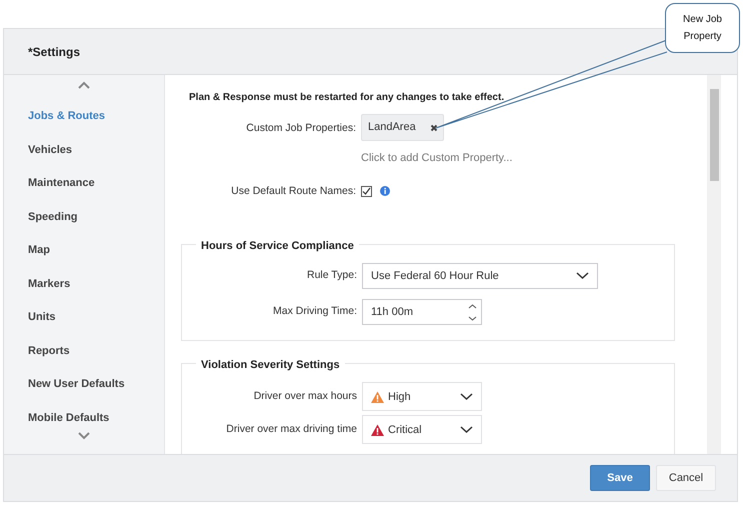  What do you see at coordinates (84, 85) in the screenshot?
I see `chevron-up-icon` at bounding box center [84, 85].